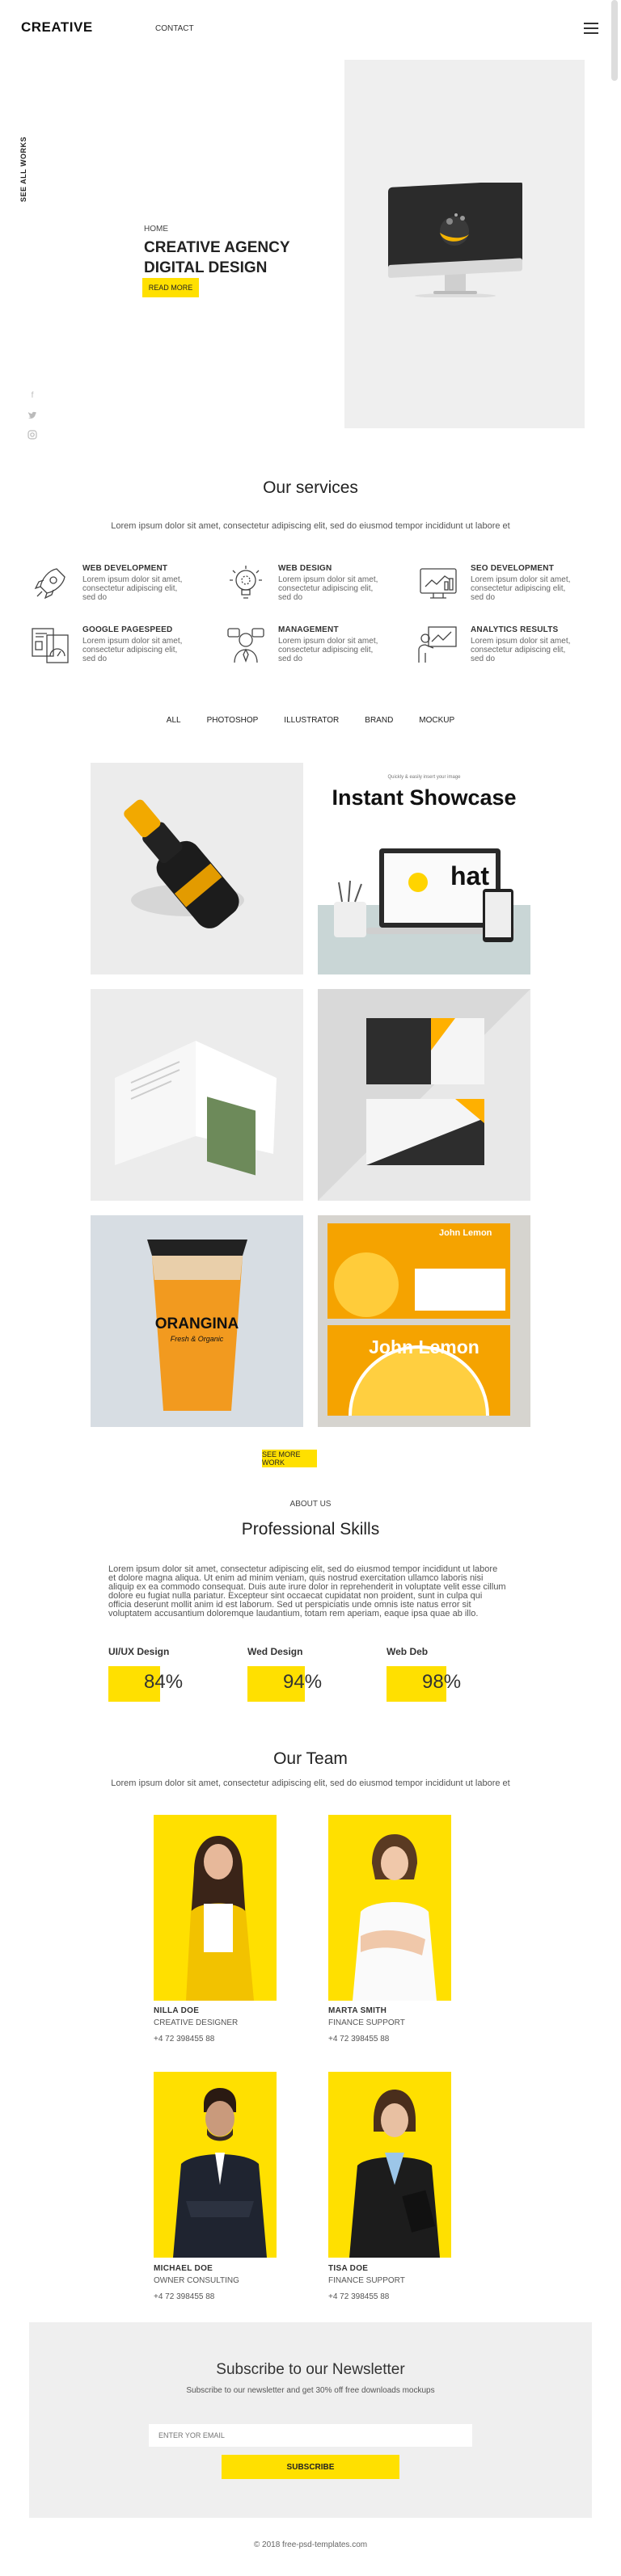  What do you see at coordinates (170, 287) in the screenshot?
I see `read-more-button: READ MORE` at bounding box center [170, 287].